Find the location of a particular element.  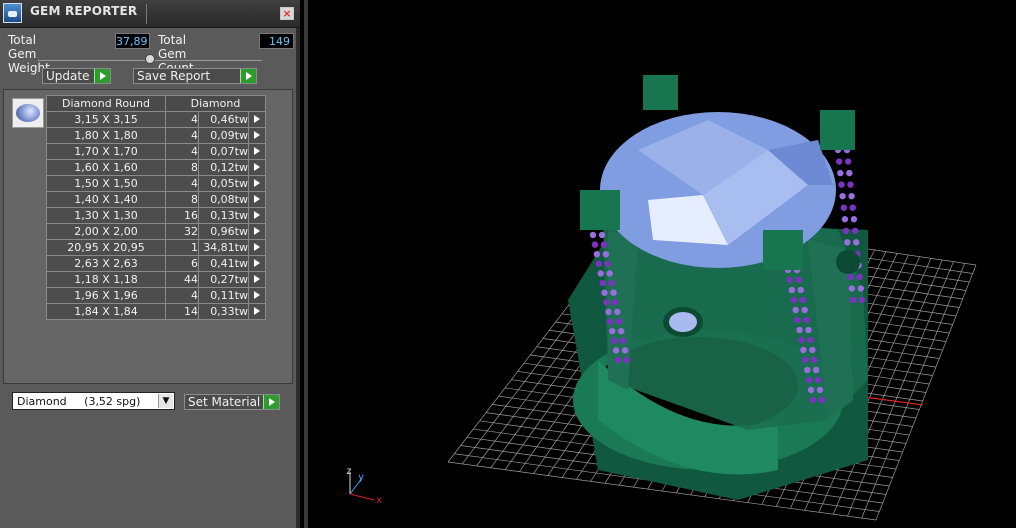

chevron-down-icon: ▼ is located at coordinates (165, 401).